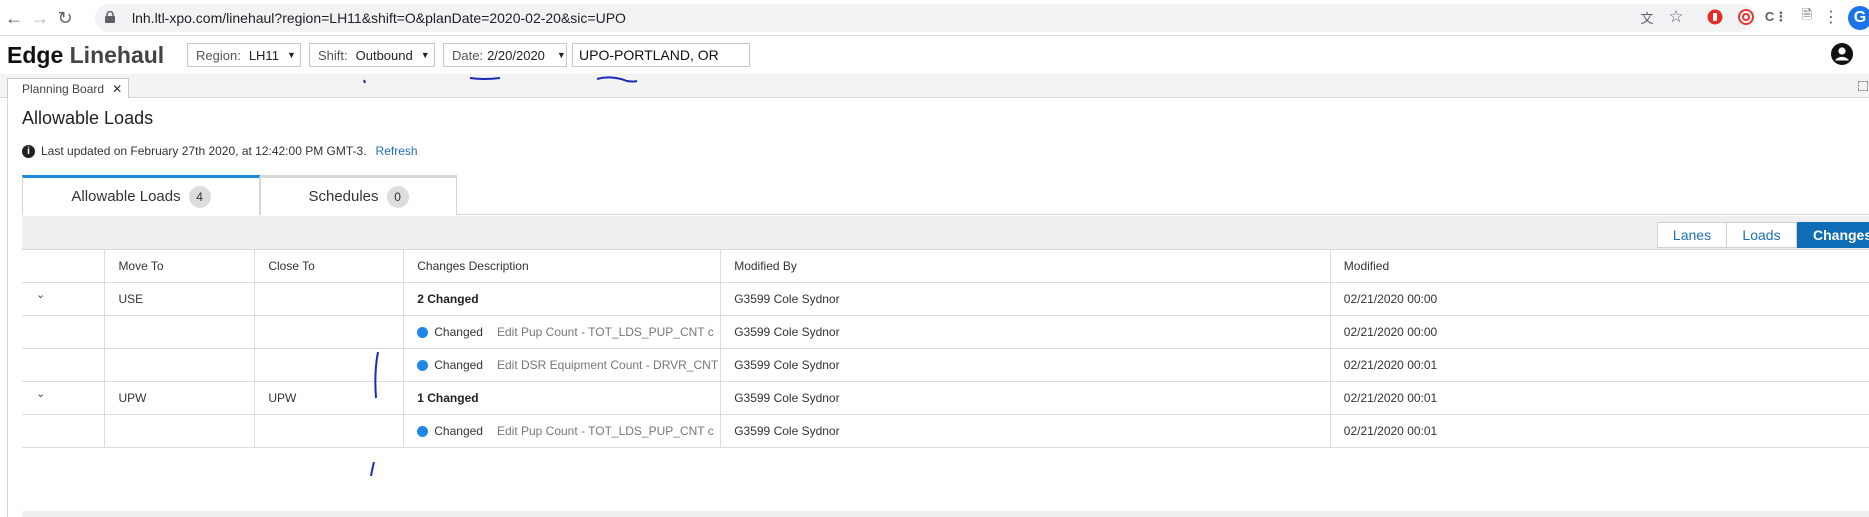  Describe the element at coordinates (384, 55) in the screenshot. I see `shift-value: Outbound` at that location.